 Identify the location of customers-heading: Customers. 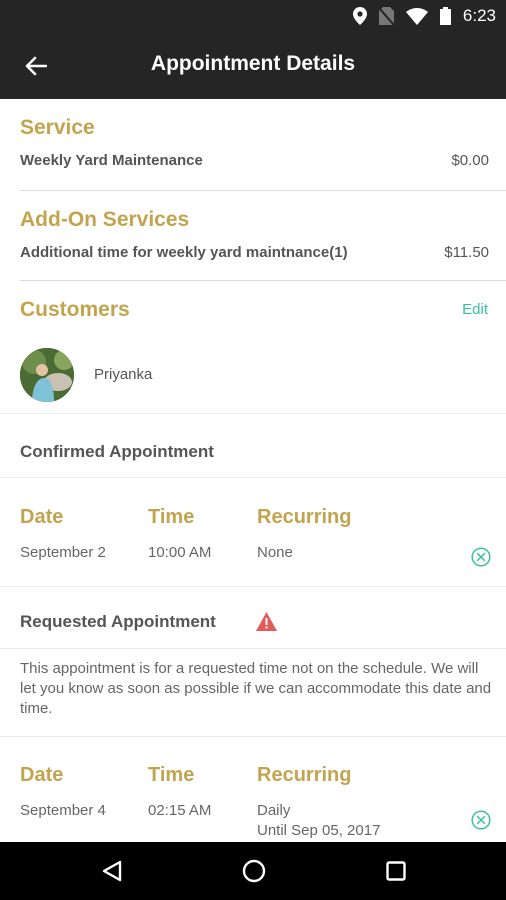
(75, 309).